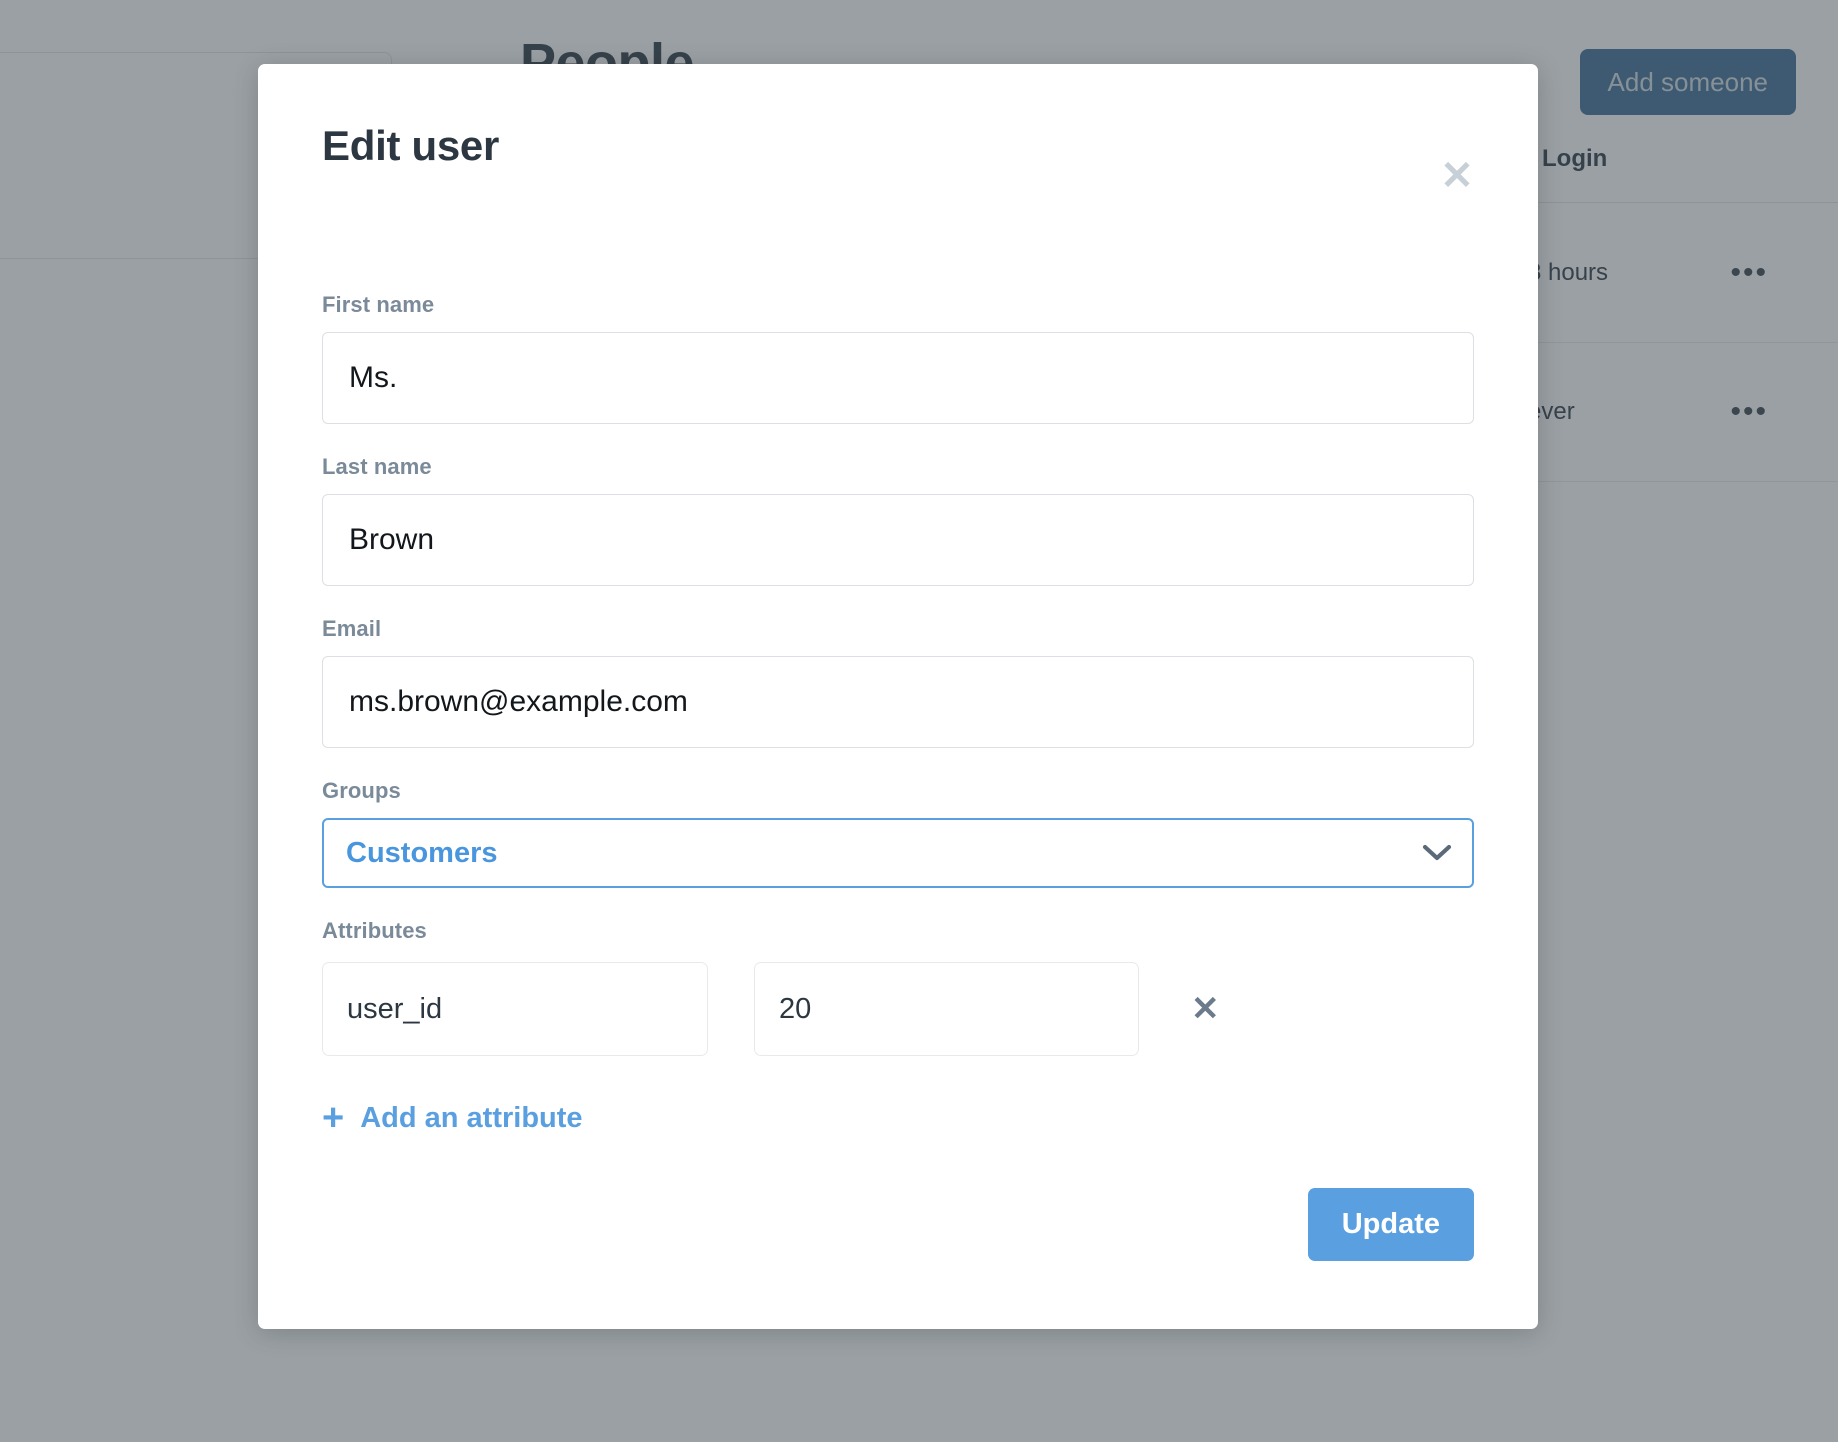  What do you see at coordinates (352, 628) in the screenshot?
I see `email-label: Email` at bounding box center [352, 628].